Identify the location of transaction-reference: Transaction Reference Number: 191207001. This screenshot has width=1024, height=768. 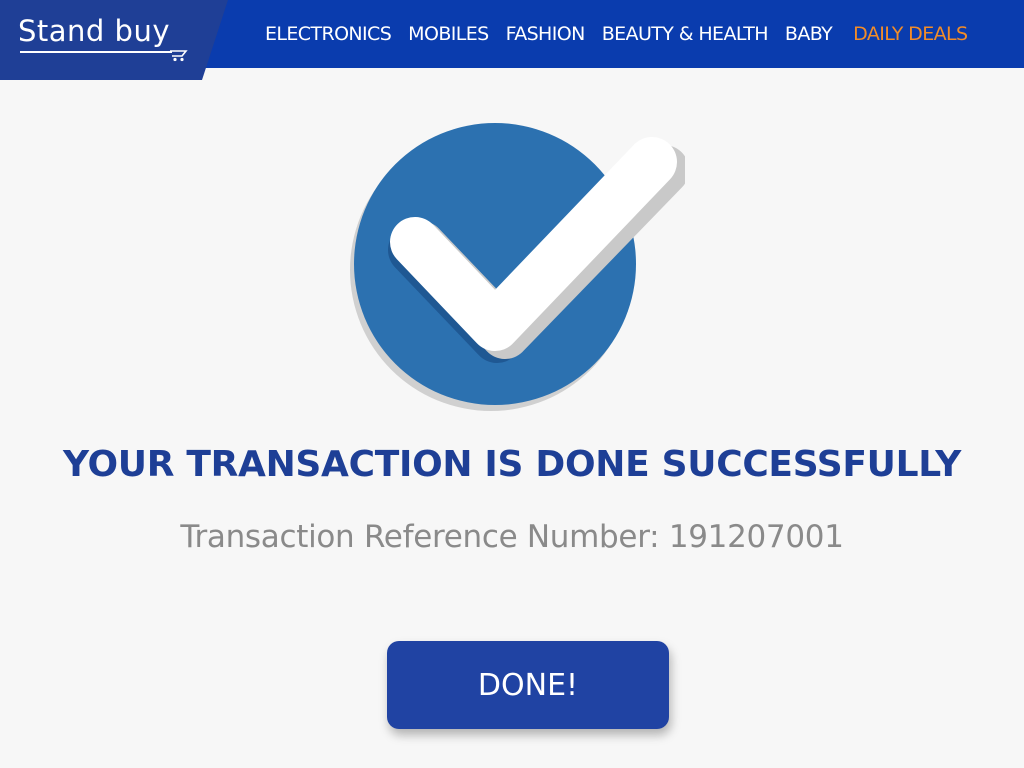
(512, 537).